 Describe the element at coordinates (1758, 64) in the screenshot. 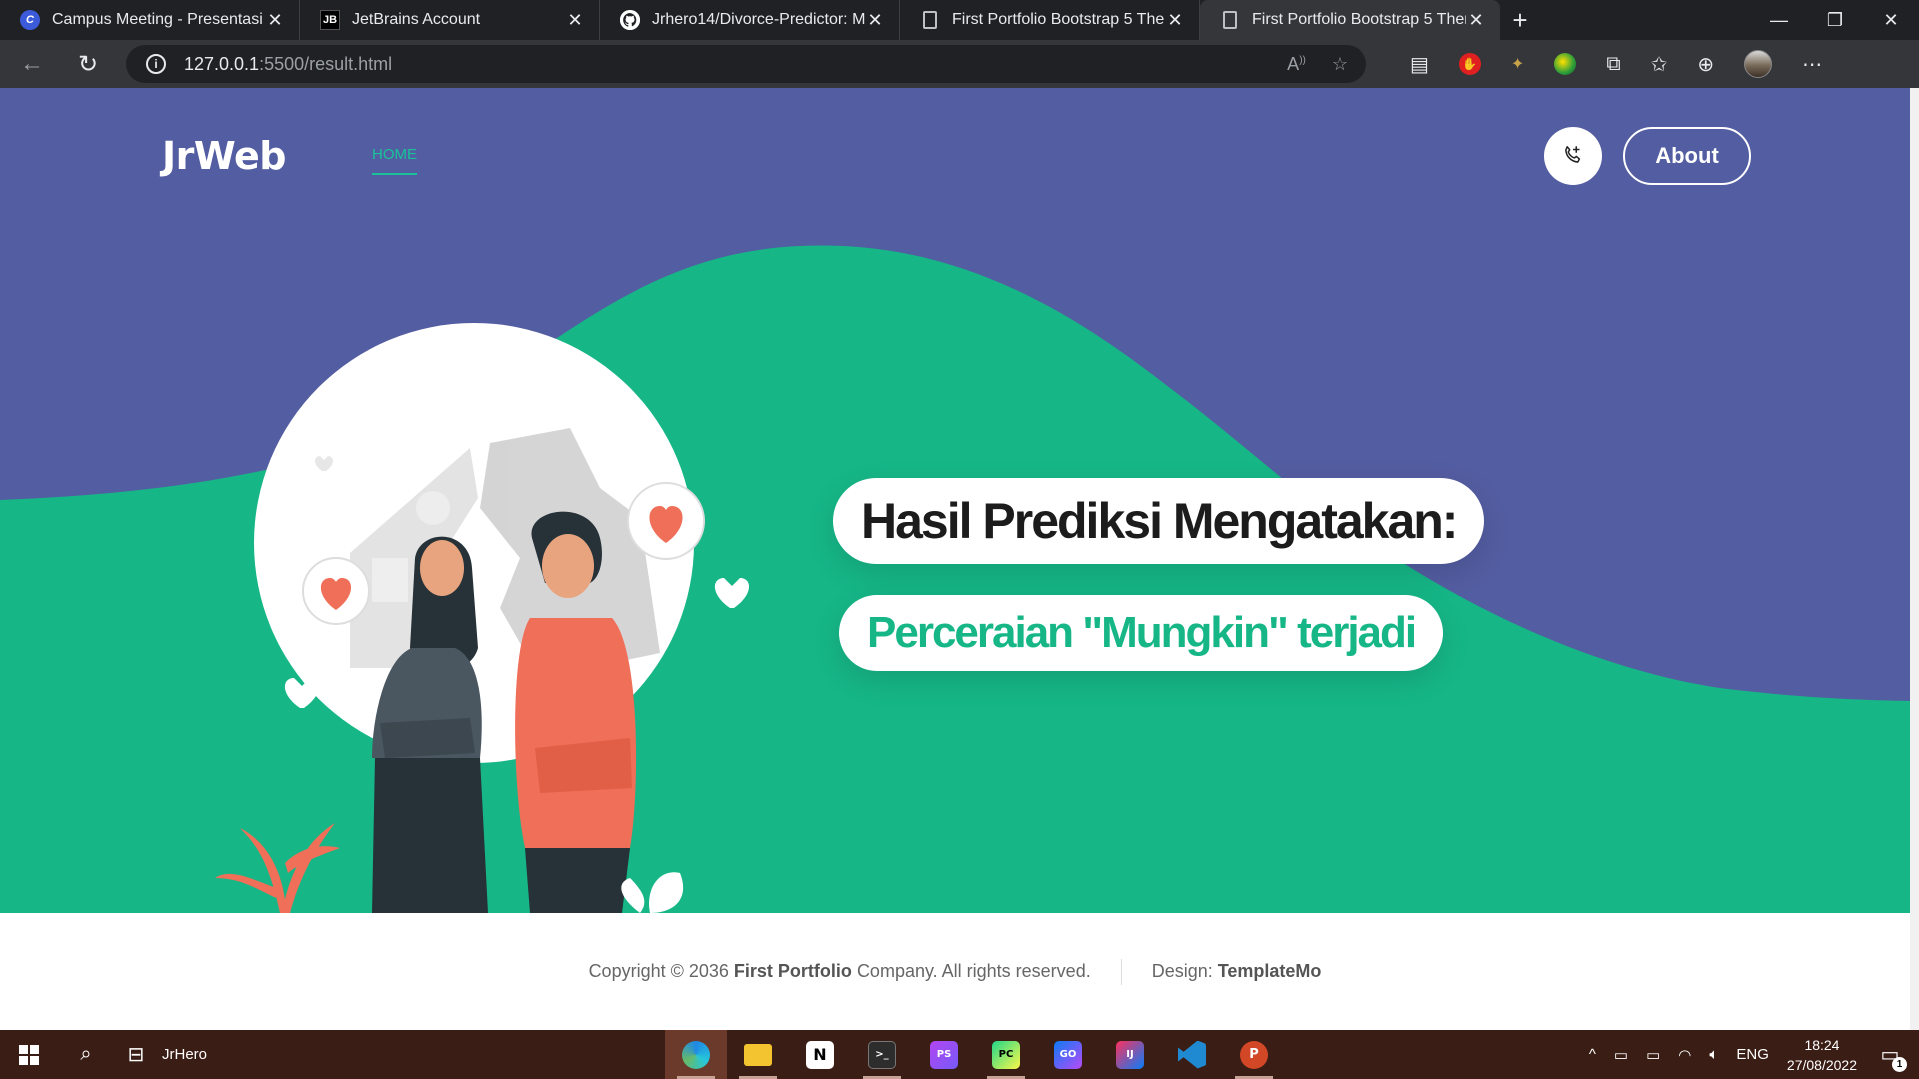

I see `profile-avatar` at that location.